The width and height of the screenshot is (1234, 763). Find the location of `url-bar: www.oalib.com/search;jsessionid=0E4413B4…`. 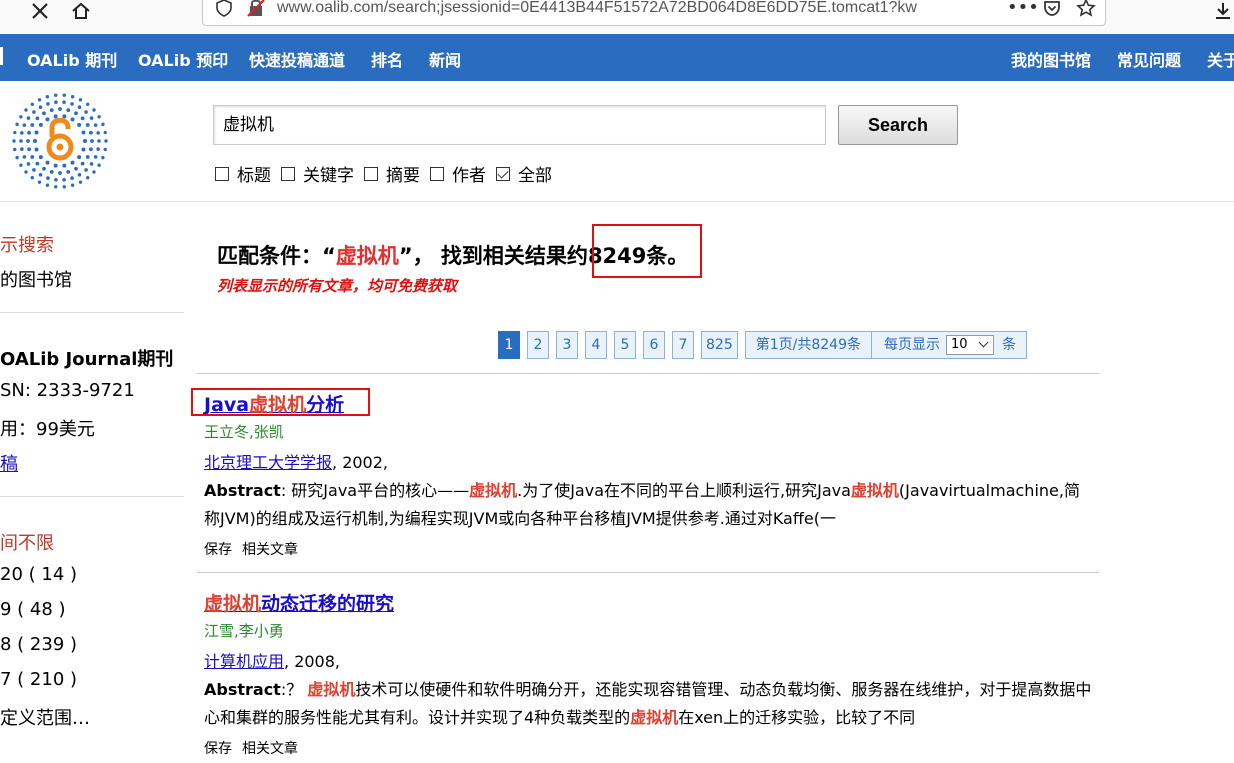

url-bar: www.oalib.com/search;jsessionid=0E4413B4… is located at coordinates (654, 13).